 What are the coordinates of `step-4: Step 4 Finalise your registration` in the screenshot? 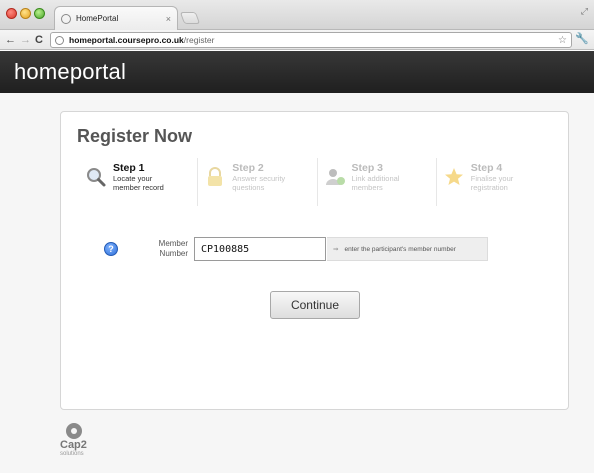 It's located at (496, 182).